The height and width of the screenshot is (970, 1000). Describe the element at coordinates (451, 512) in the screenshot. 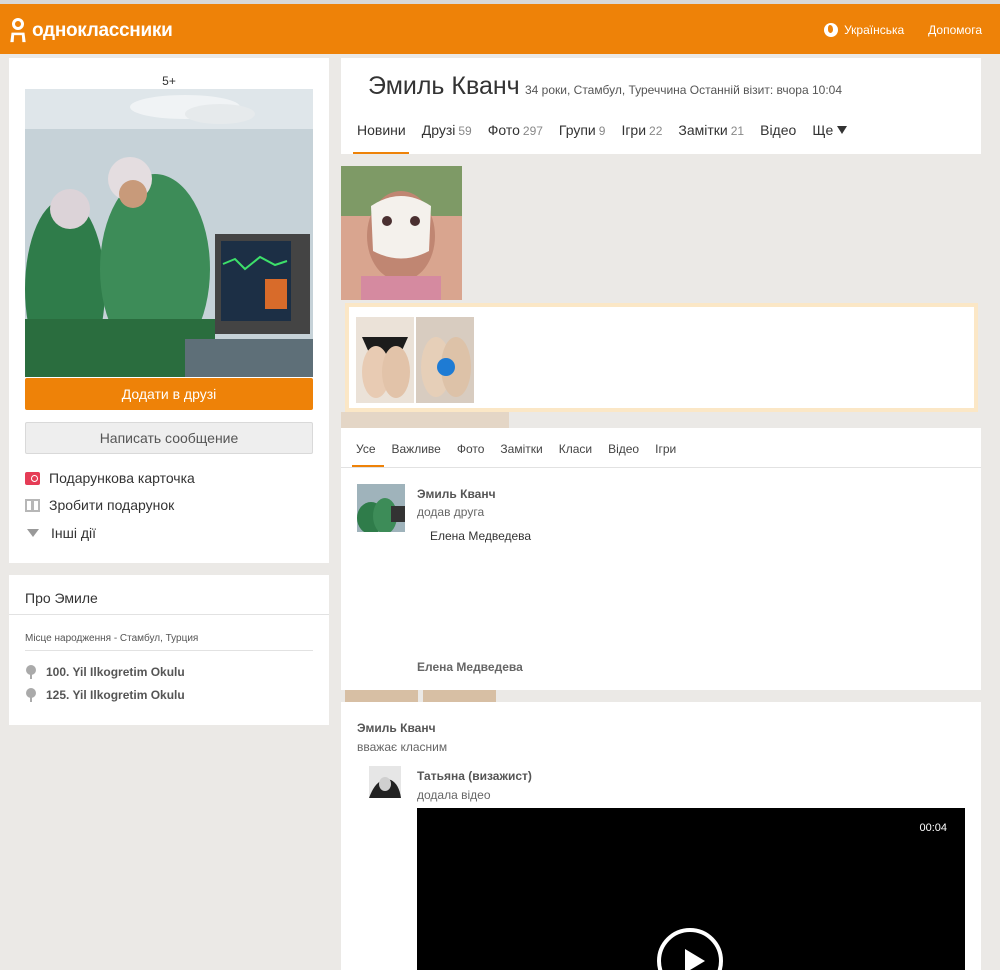

I see `post-action: додав друга` at that location.